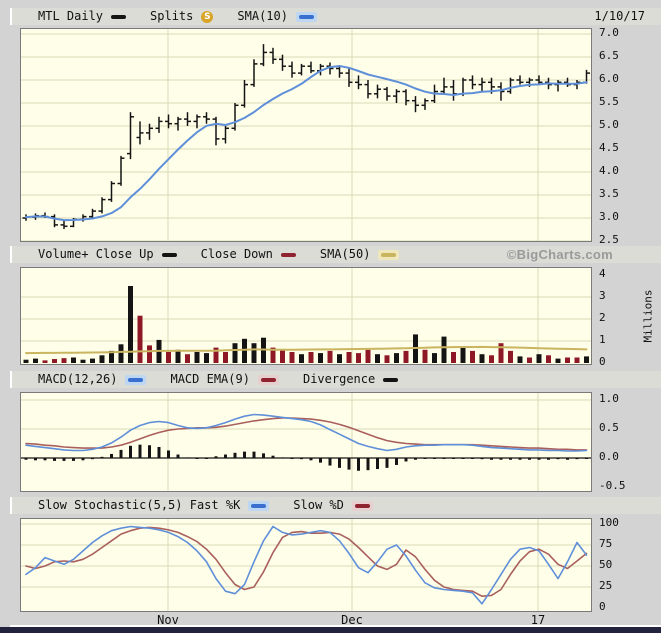 The height and width of the screenshot is (633, 661). I want to click on macd-chart-svg, so click(306, 442).